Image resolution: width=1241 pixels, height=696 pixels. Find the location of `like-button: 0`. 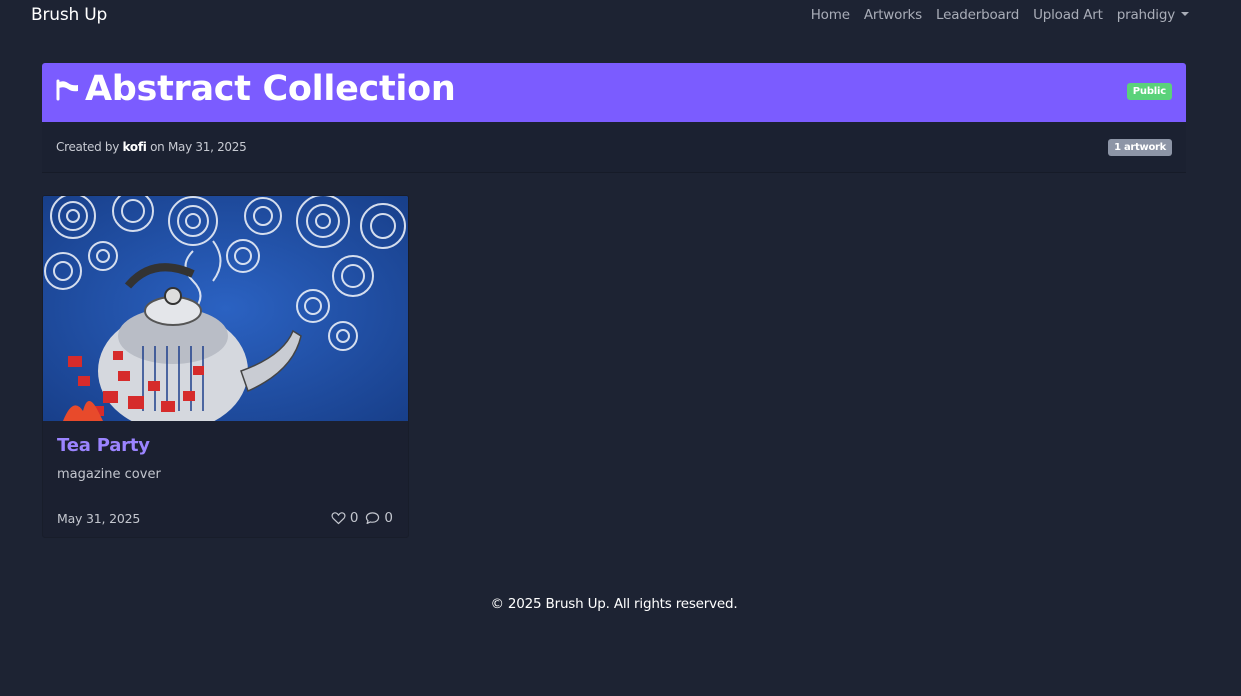

like-button: 0 is located at coordinates (345, 518).